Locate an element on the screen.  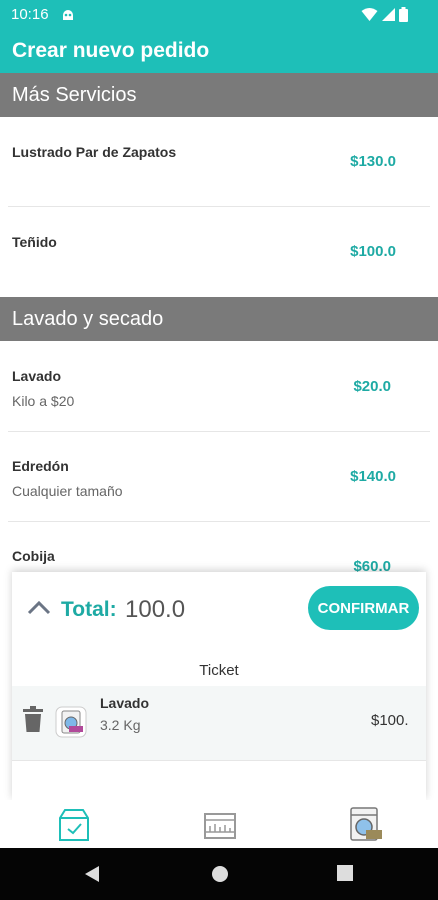
page-title: Crear nuevo pedido is located at coordinates (111, 50).